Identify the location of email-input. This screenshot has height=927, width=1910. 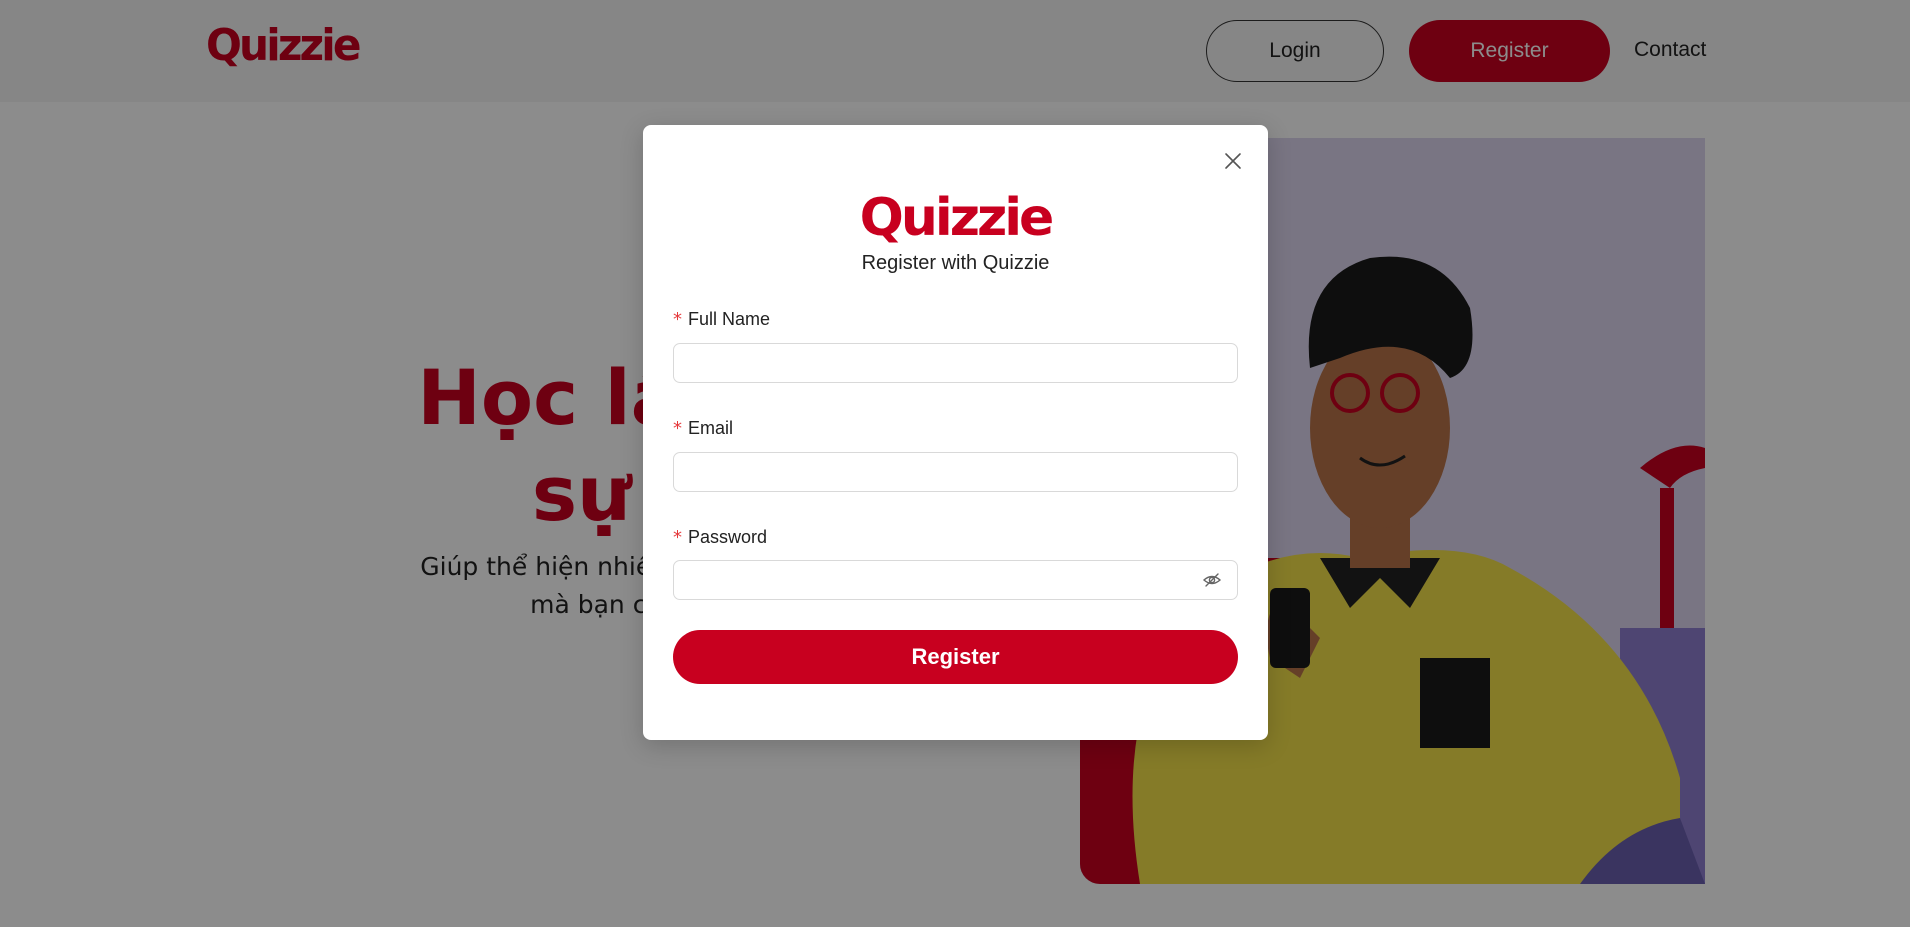
(955, 472).